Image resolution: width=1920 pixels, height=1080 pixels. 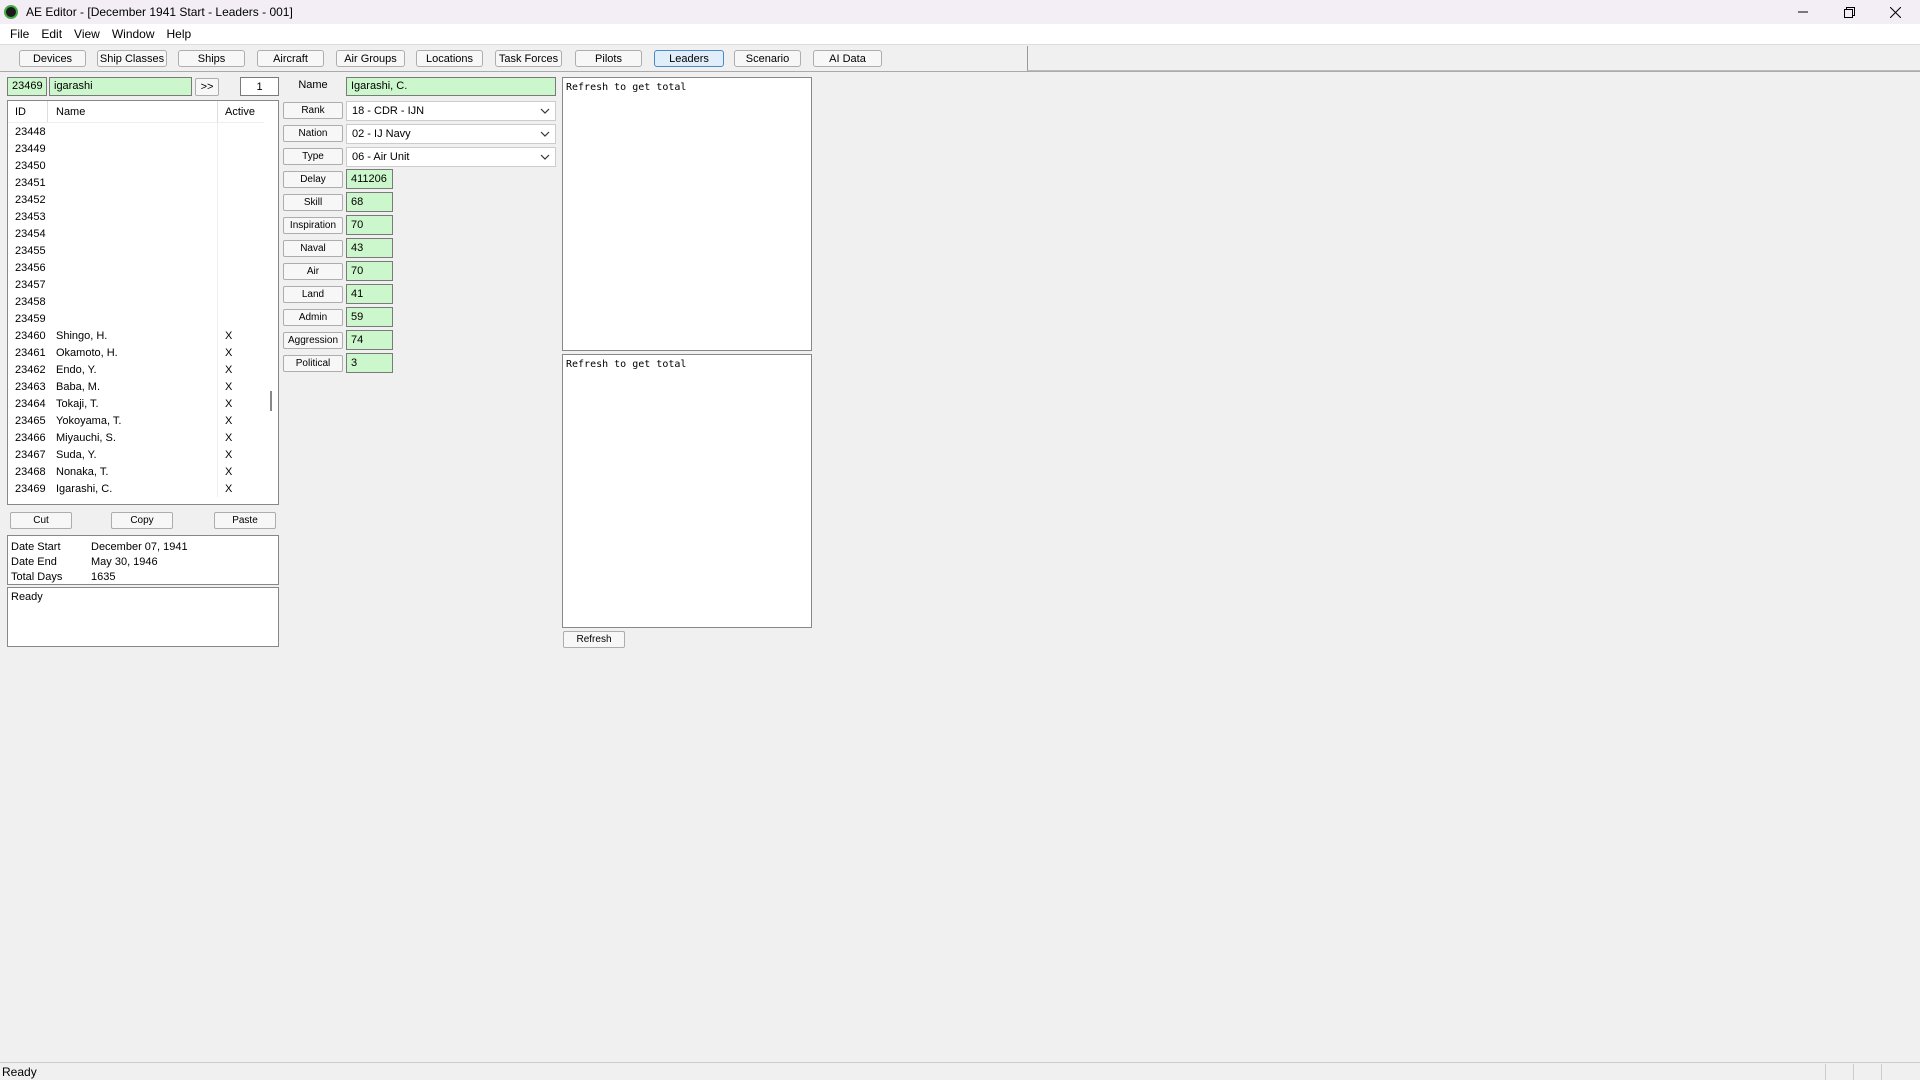 What do you see at coordinates (30, 216) in the screenshot?
I see `row-id: 23453` at bounding box center [30, 216].